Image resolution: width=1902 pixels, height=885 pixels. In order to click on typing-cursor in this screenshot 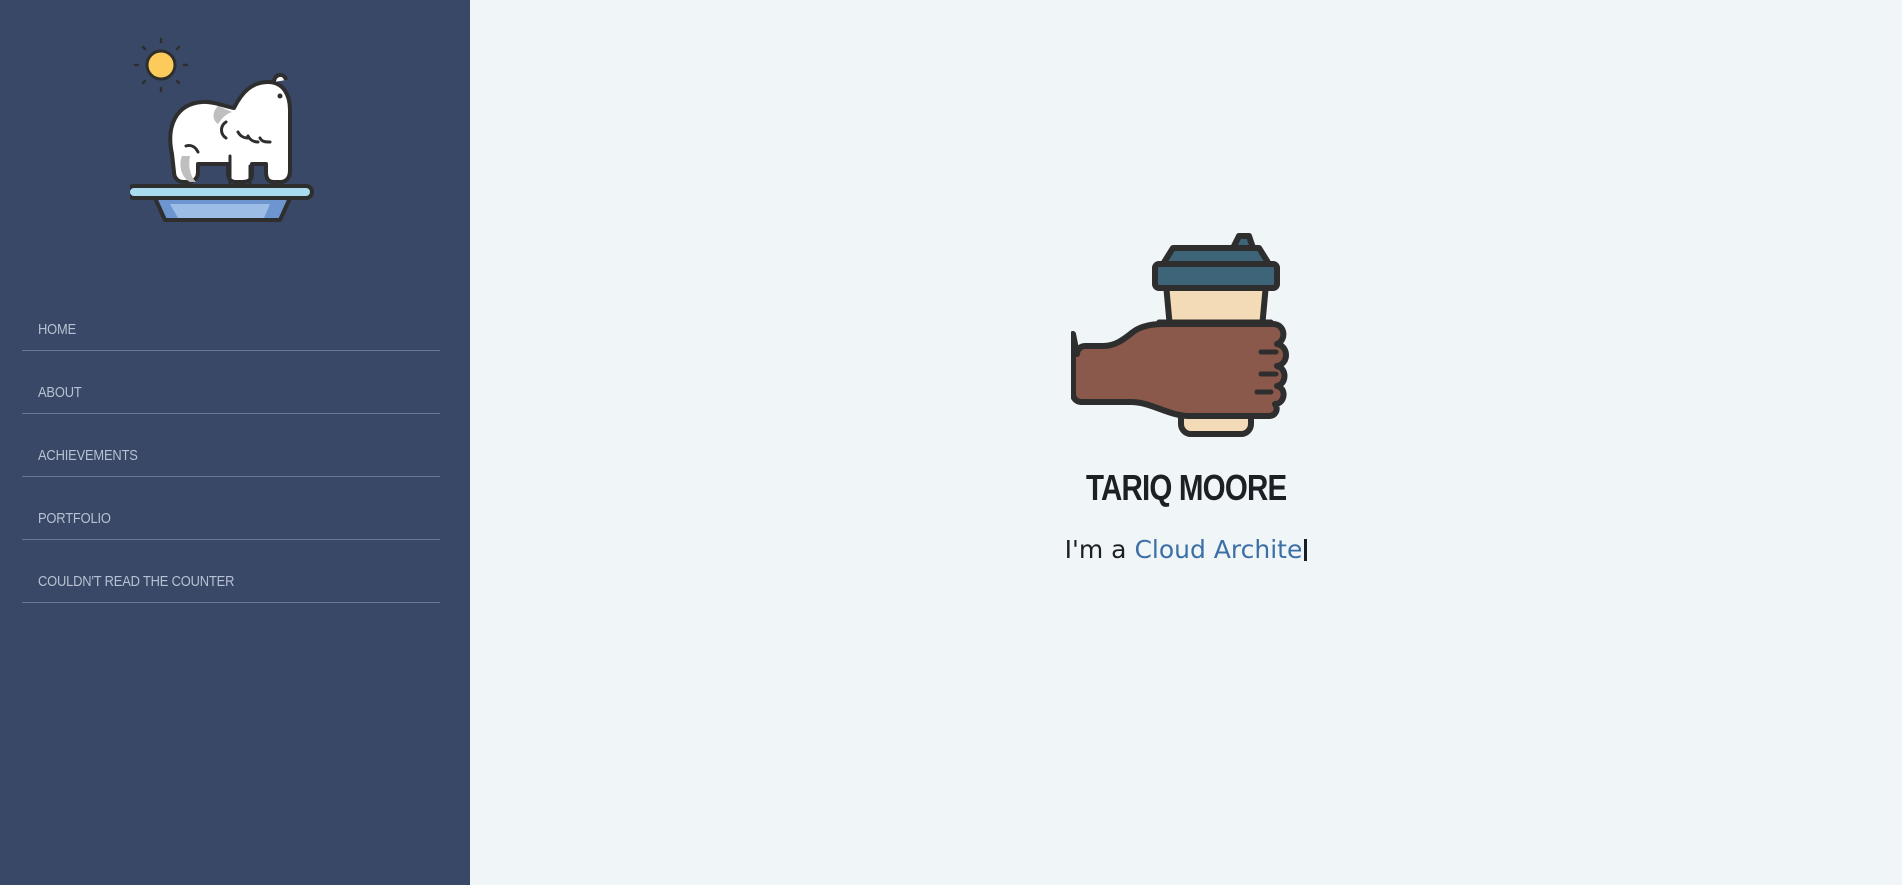, I will do `click(1306, 550)`.